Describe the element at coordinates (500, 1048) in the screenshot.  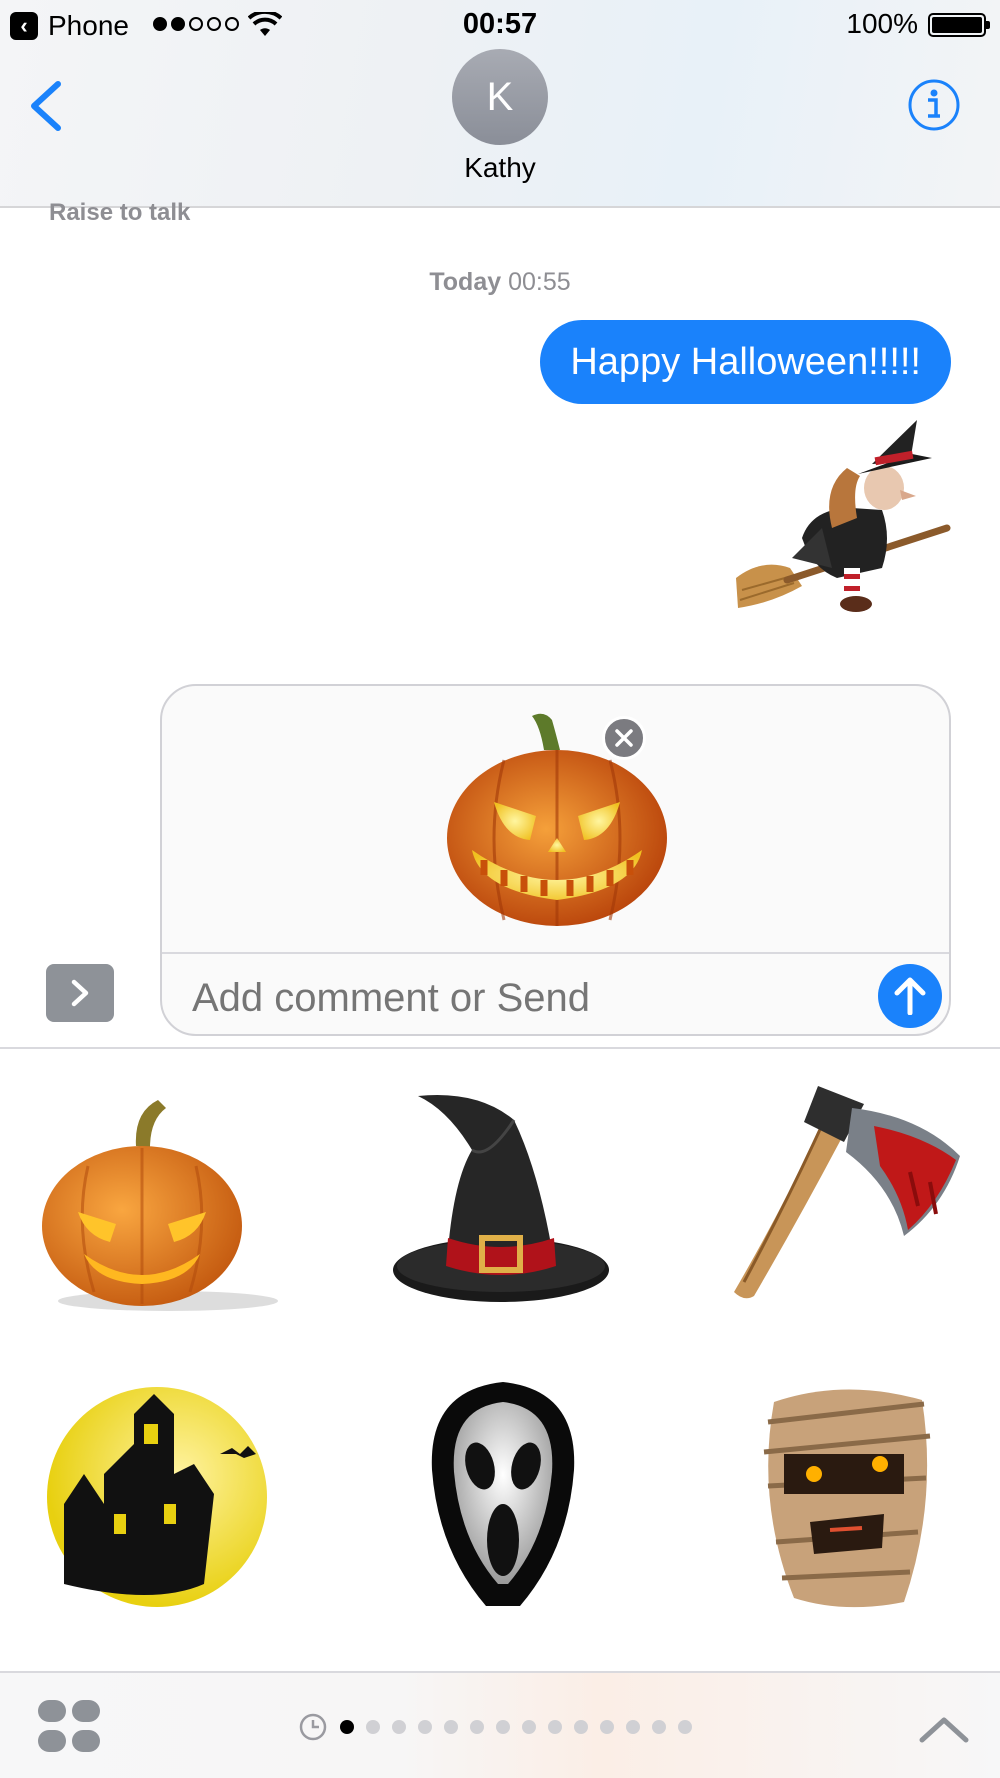
I see `drawer-divider` at that location.